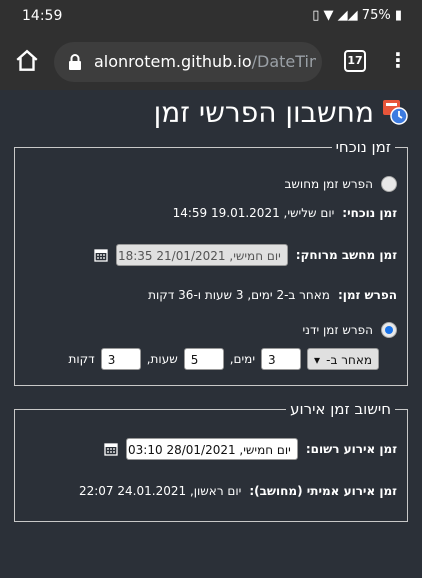 This screenshot has height=578, width=422. I want to click on status-time: 14:59, so click(42, 16).